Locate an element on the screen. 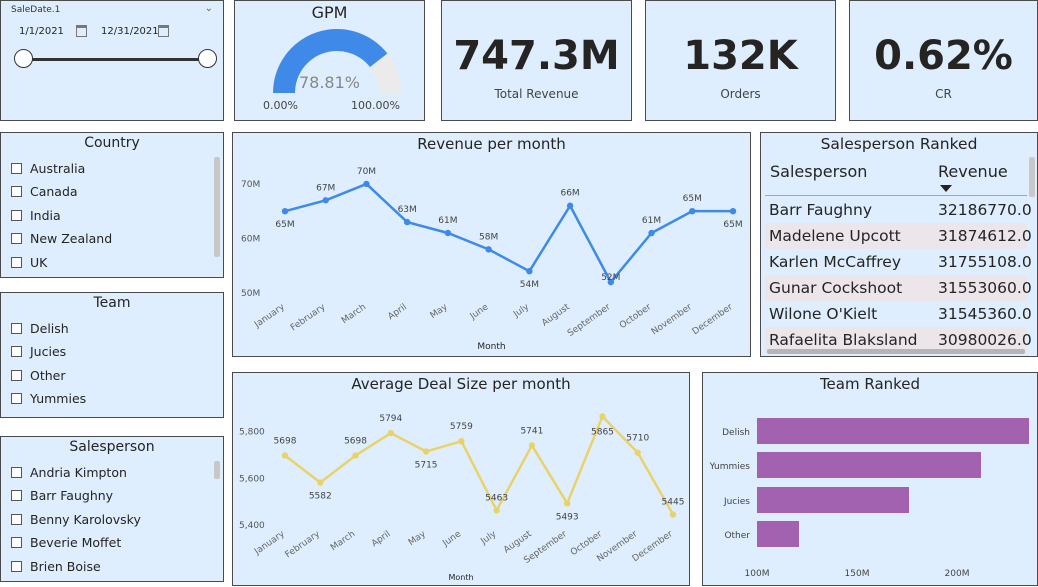  deal-x-tick-label: December is located at coordinates (653, 546).